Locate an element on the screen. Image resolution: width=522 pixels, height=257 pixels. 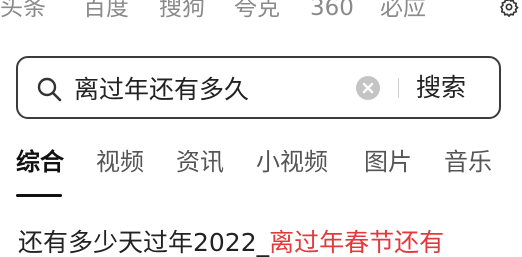
active-tab-indicator is located at coordinates (39, 195).